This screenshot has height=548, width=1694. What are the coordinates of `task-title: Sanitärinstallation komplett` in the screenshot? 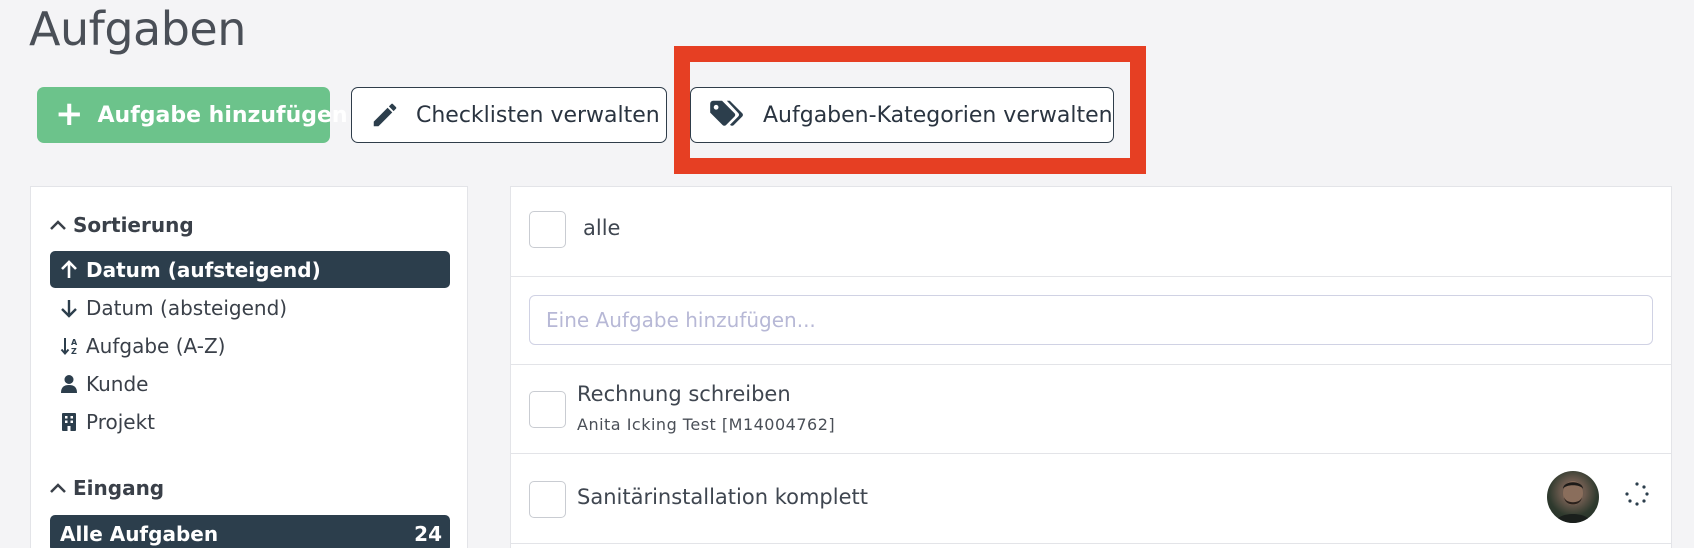 It's located at (722, 497).